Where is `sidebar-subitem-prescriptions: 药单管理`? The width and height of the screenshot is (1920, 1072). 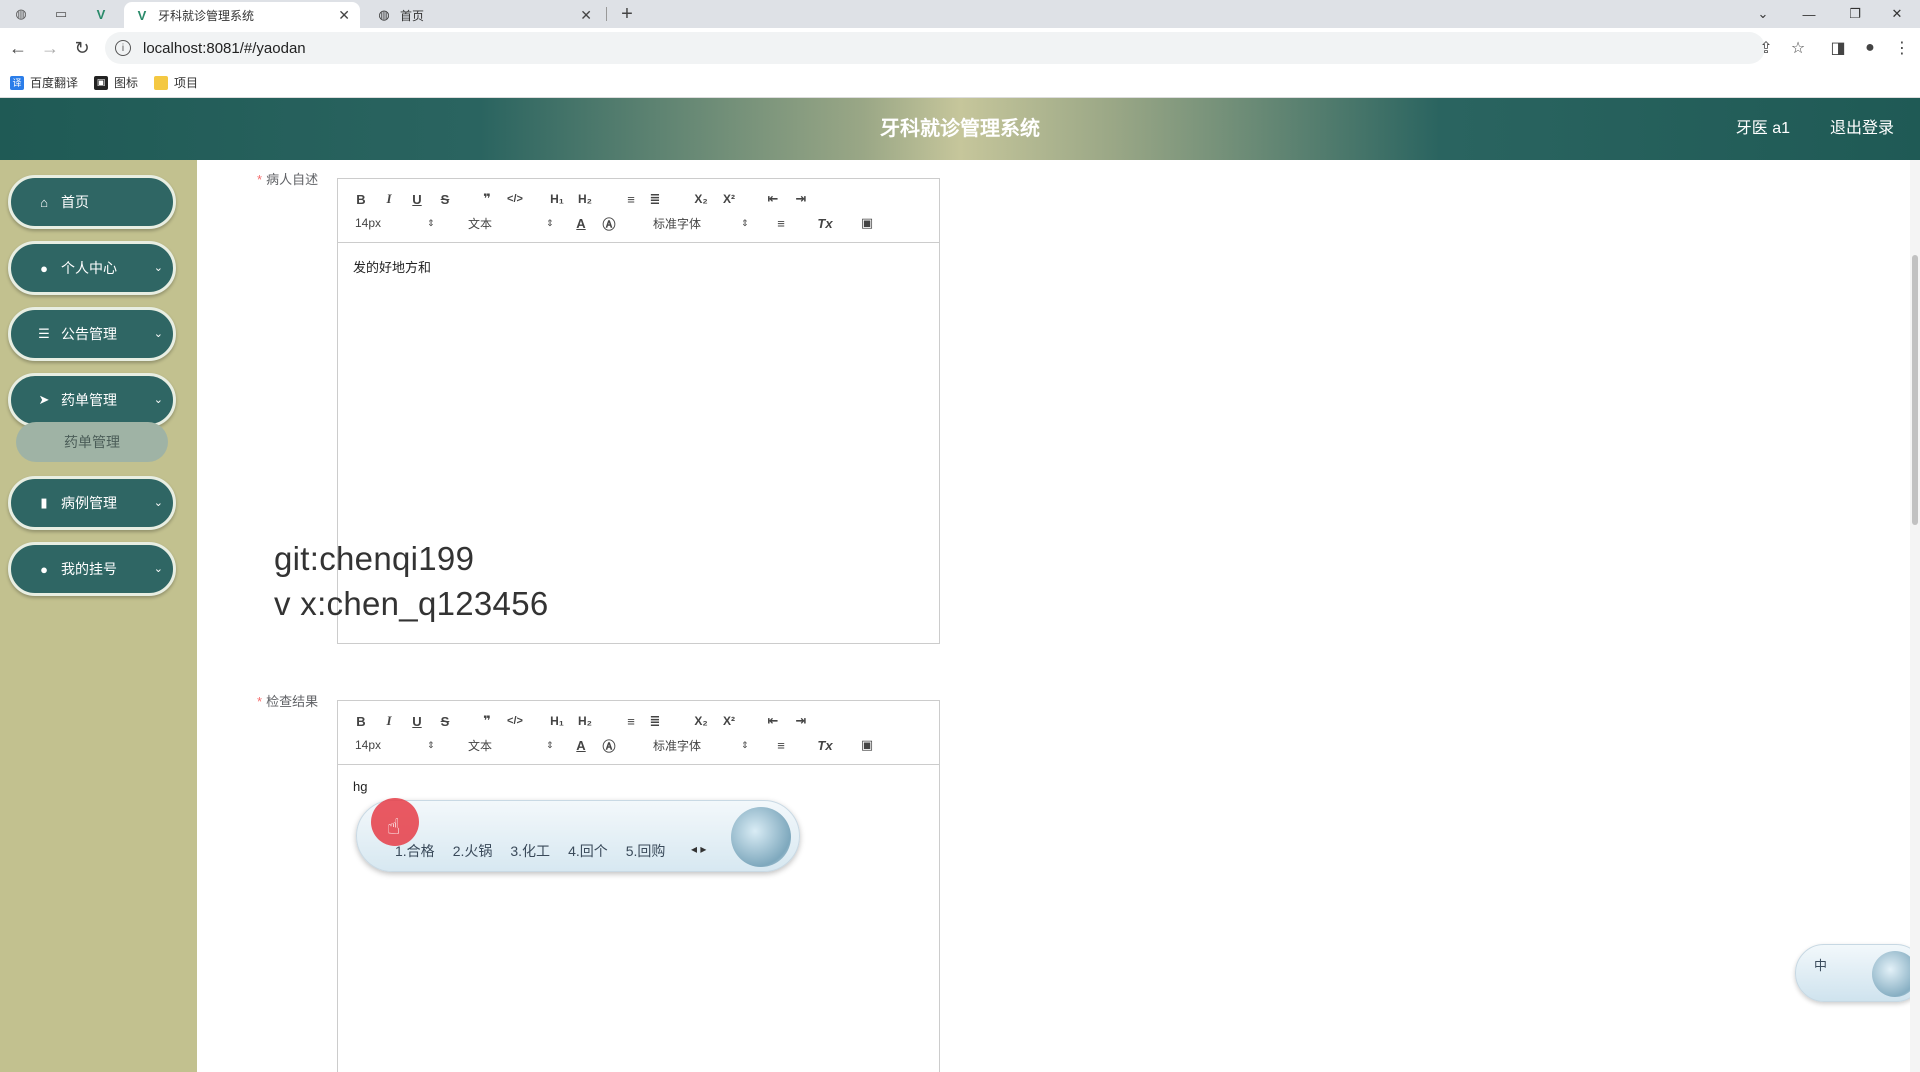
sidebar-subitem-prescriptions: 药单管理 is located at coordinates (92, 442).